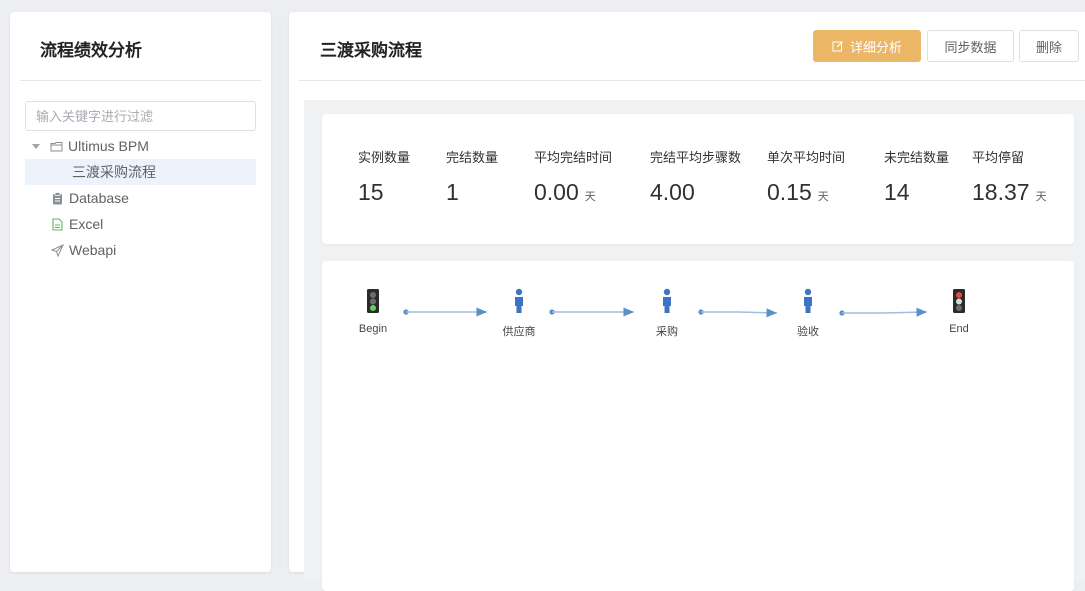  I want to click on traffic-light-green-icon, so click(373, 302).